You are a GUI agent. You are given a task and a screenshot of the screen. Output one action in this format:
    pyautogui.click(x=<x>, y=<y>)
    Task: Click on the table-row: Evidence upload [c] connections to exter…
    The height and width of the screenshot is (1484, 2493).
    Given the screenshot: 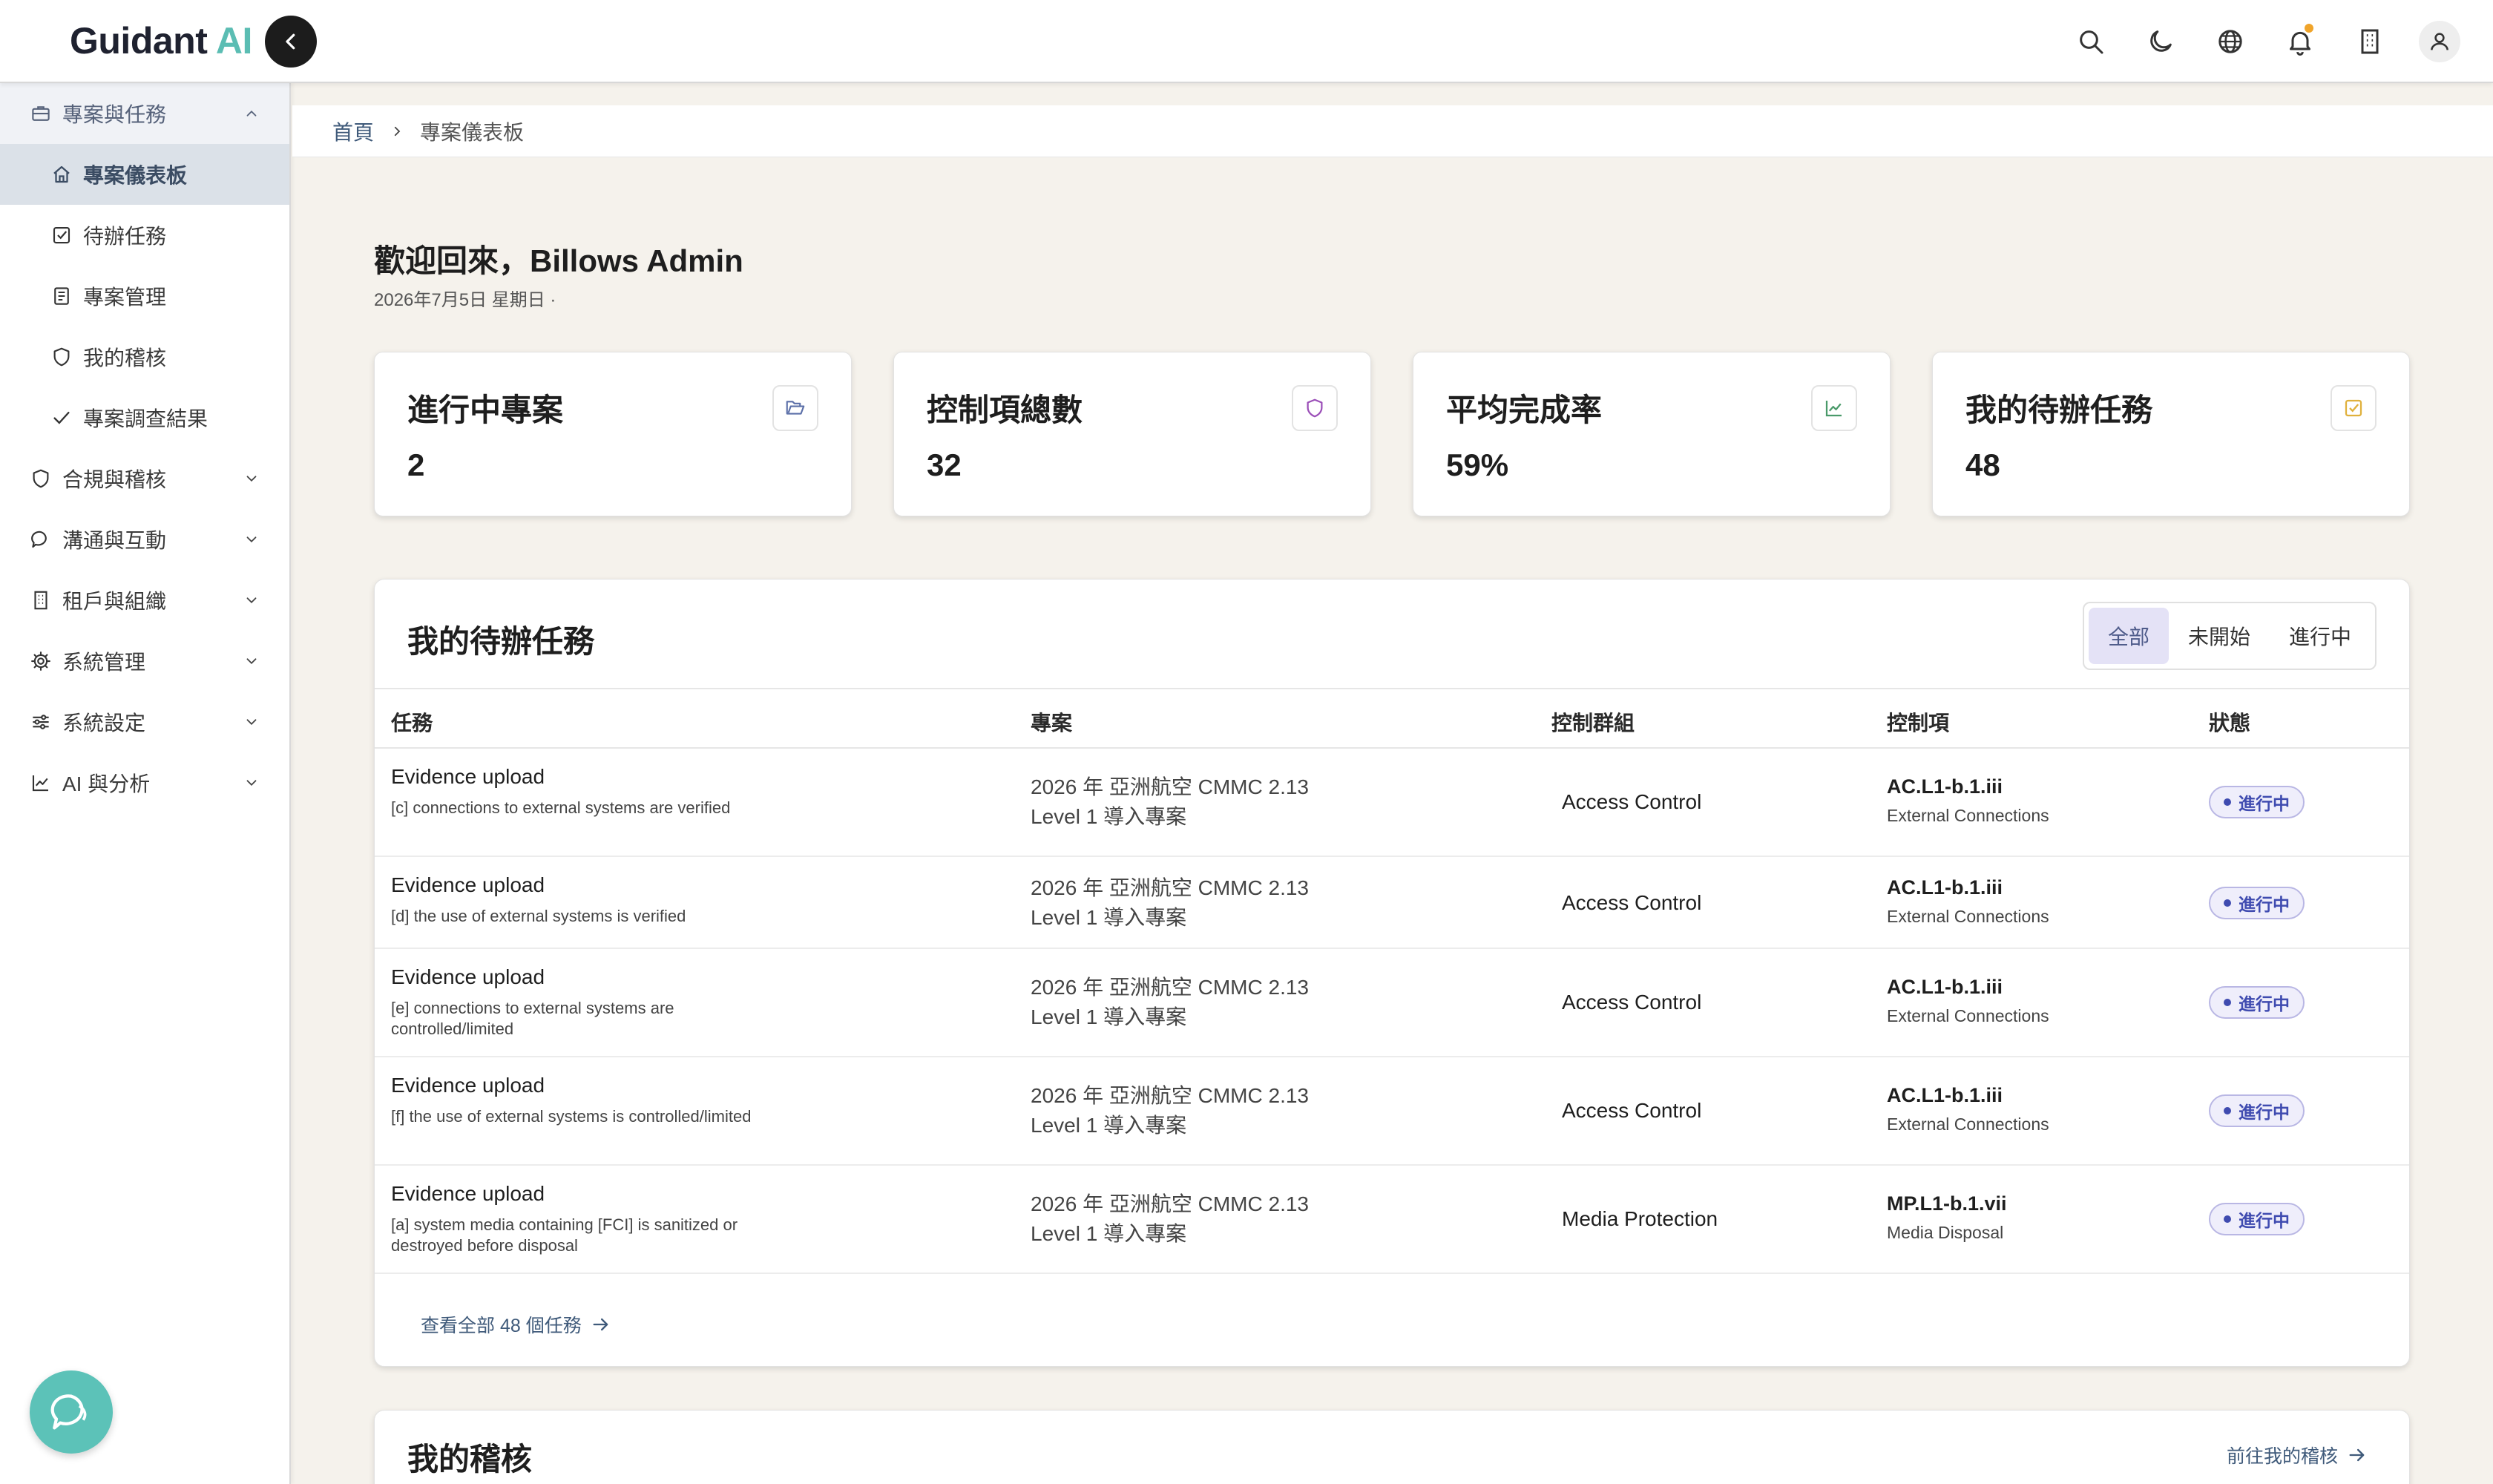 What is the action you would take?
    pyautogui.click(x=1392, y=803)
    